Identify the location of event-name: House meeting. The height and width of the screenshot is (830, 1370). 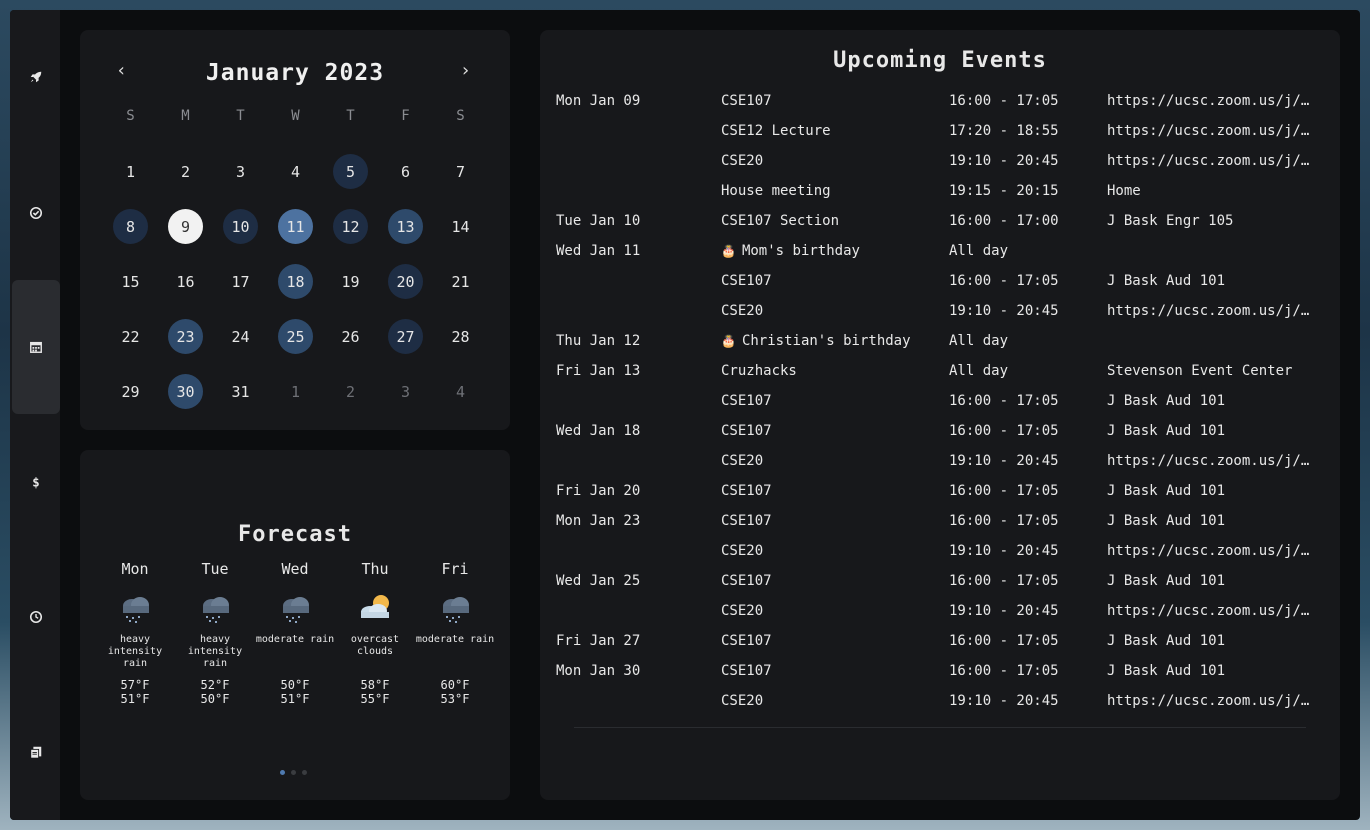
(776, 191).